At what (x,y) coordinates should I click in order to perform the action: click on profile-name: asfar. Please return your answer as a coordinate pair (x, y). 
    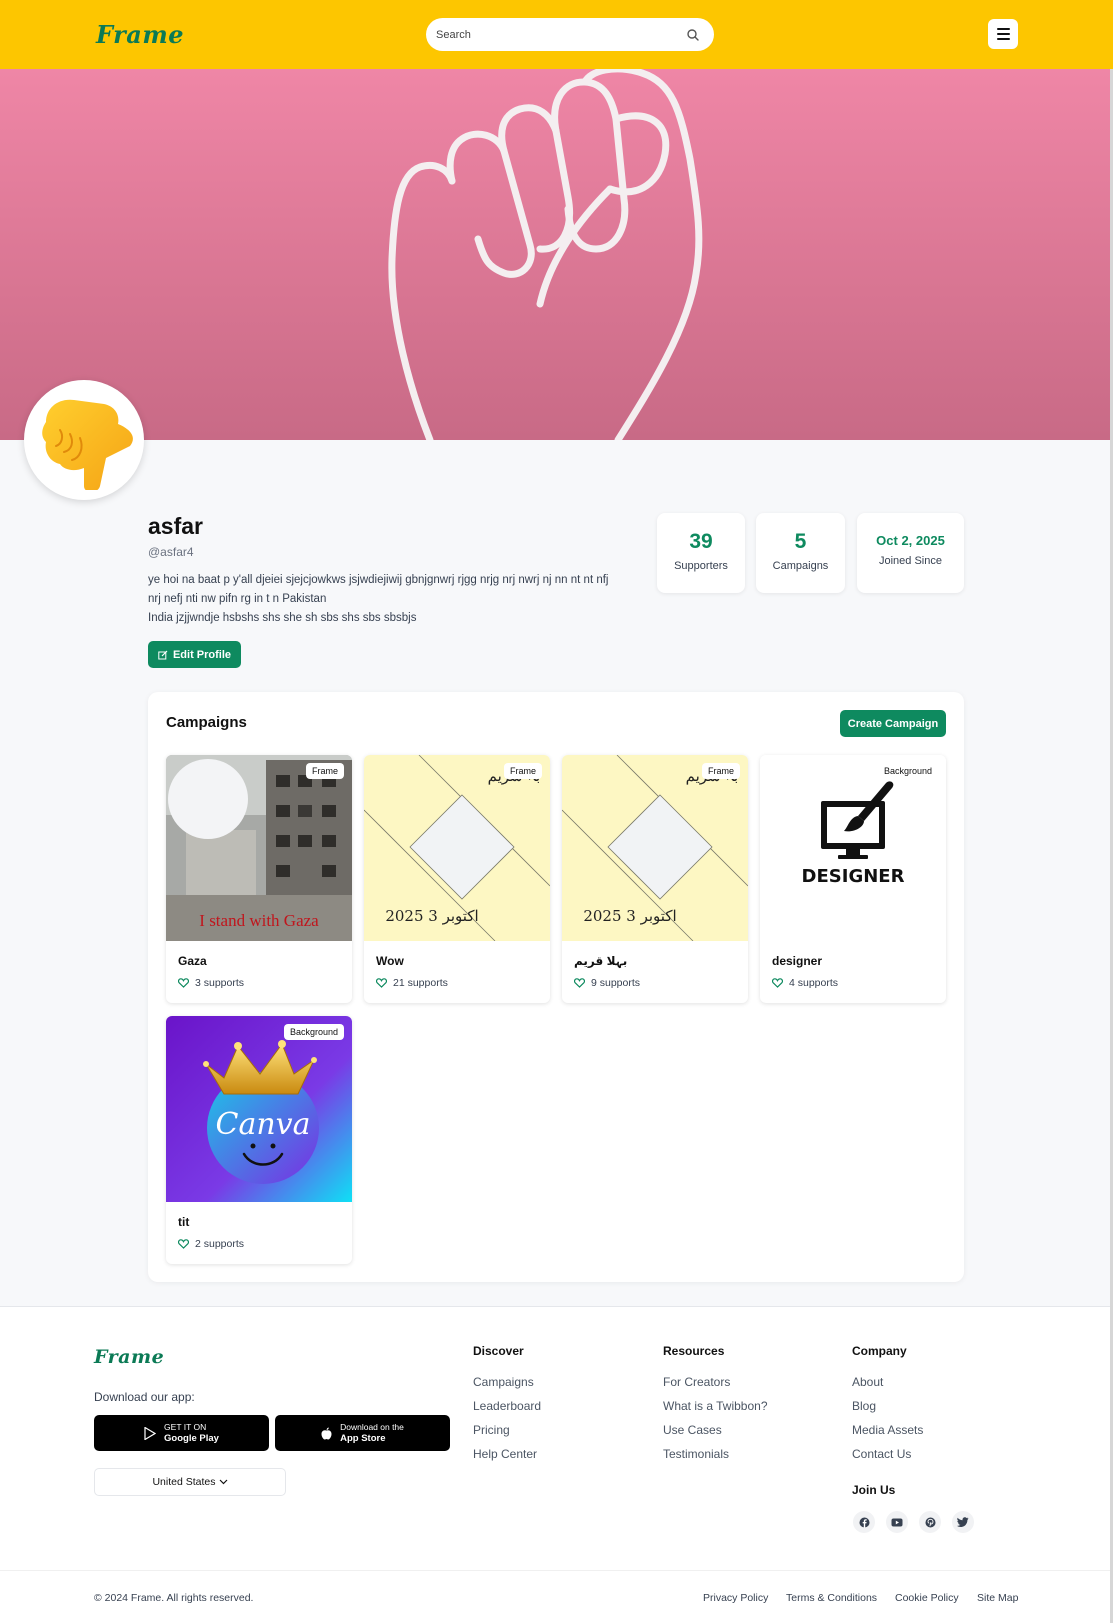
    Looking at the image, I should click on (175, 526).